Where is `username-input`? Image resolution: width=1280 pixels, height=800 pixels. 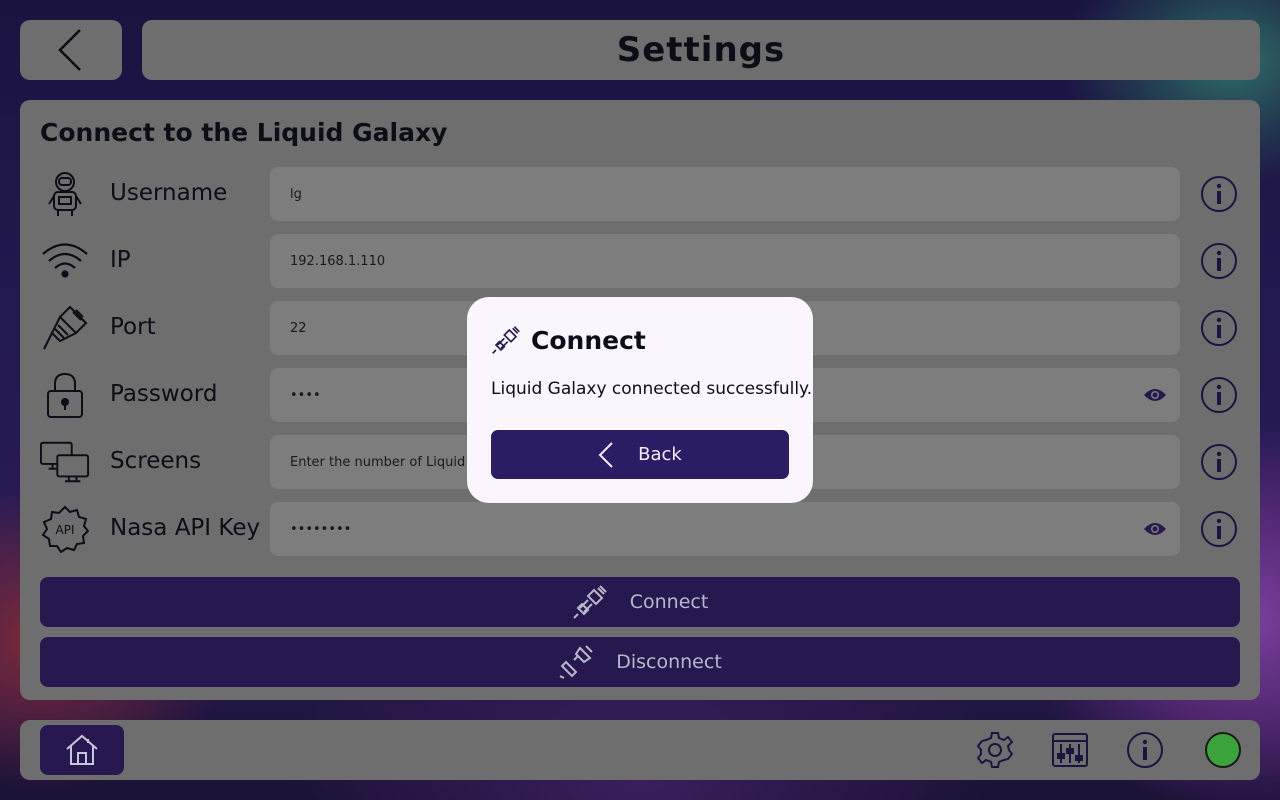
username-input is located at coordinates (710, 194).